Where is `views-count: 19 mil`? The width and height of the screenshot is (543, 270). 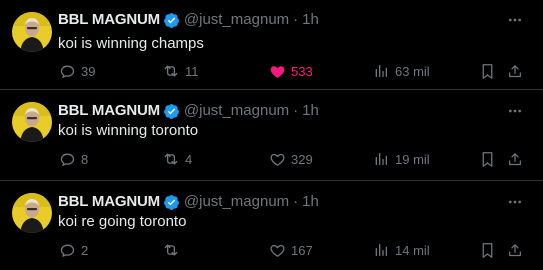
views-count: 19 mil is located at coordinates (412, 159).